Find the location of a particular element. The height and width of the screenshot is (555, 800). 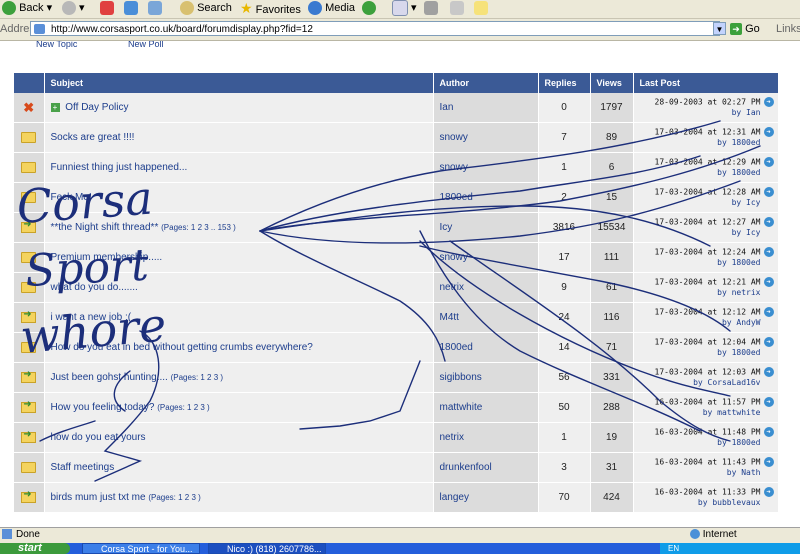

header-author: Author is located at coordinates (486, 83).